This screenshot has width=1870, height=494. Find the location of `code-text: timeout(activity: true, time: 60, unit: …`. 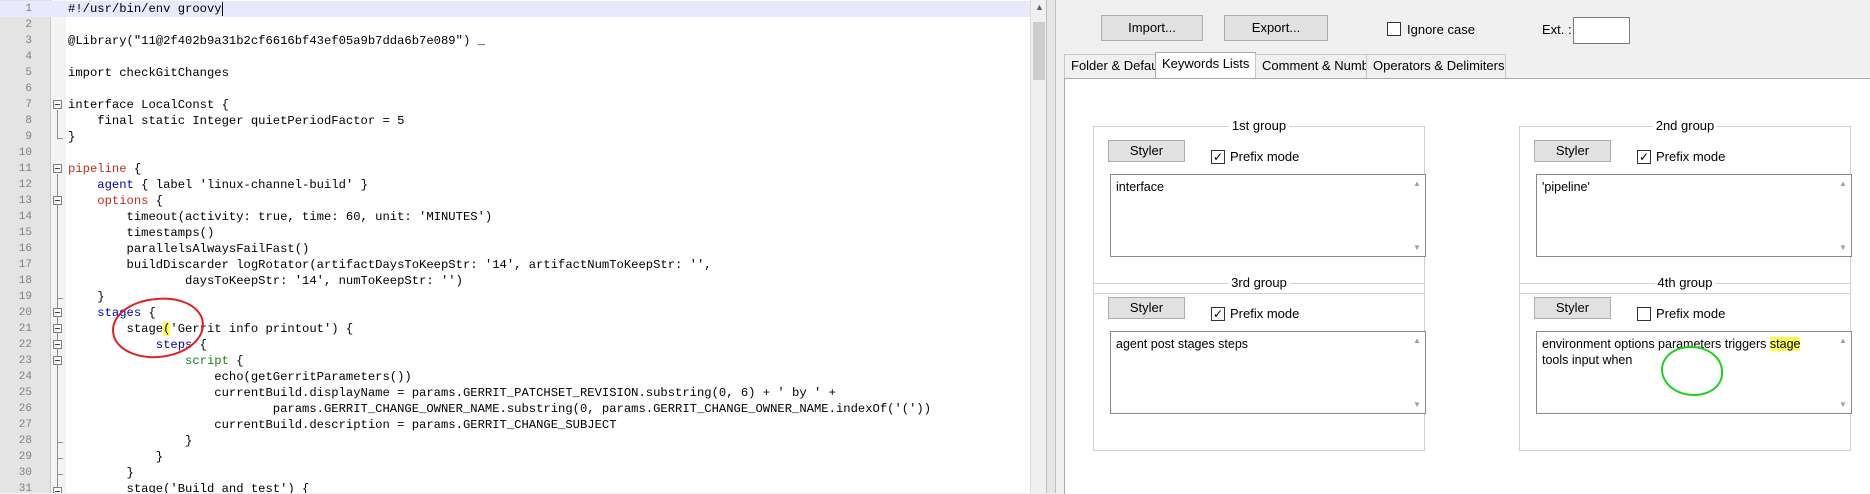

code-text: timeout(activity: true, time: 60, unit: … is located at coordinates (280, 217).